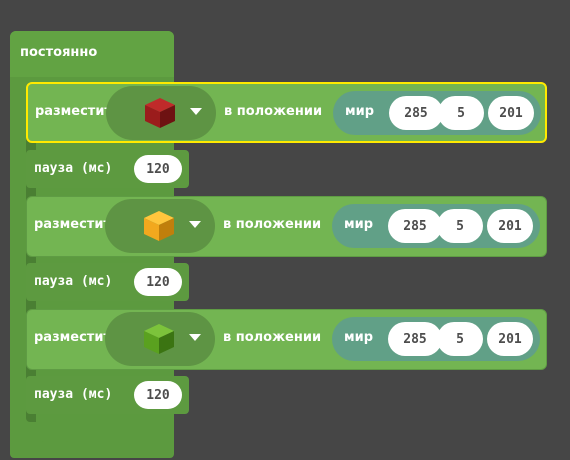 This screenshot has width=570, height=460. What do you see at coordinates (59, 52) in the screenshot?
I see `forever-label: постоянно` at bounding box center [59, 52].